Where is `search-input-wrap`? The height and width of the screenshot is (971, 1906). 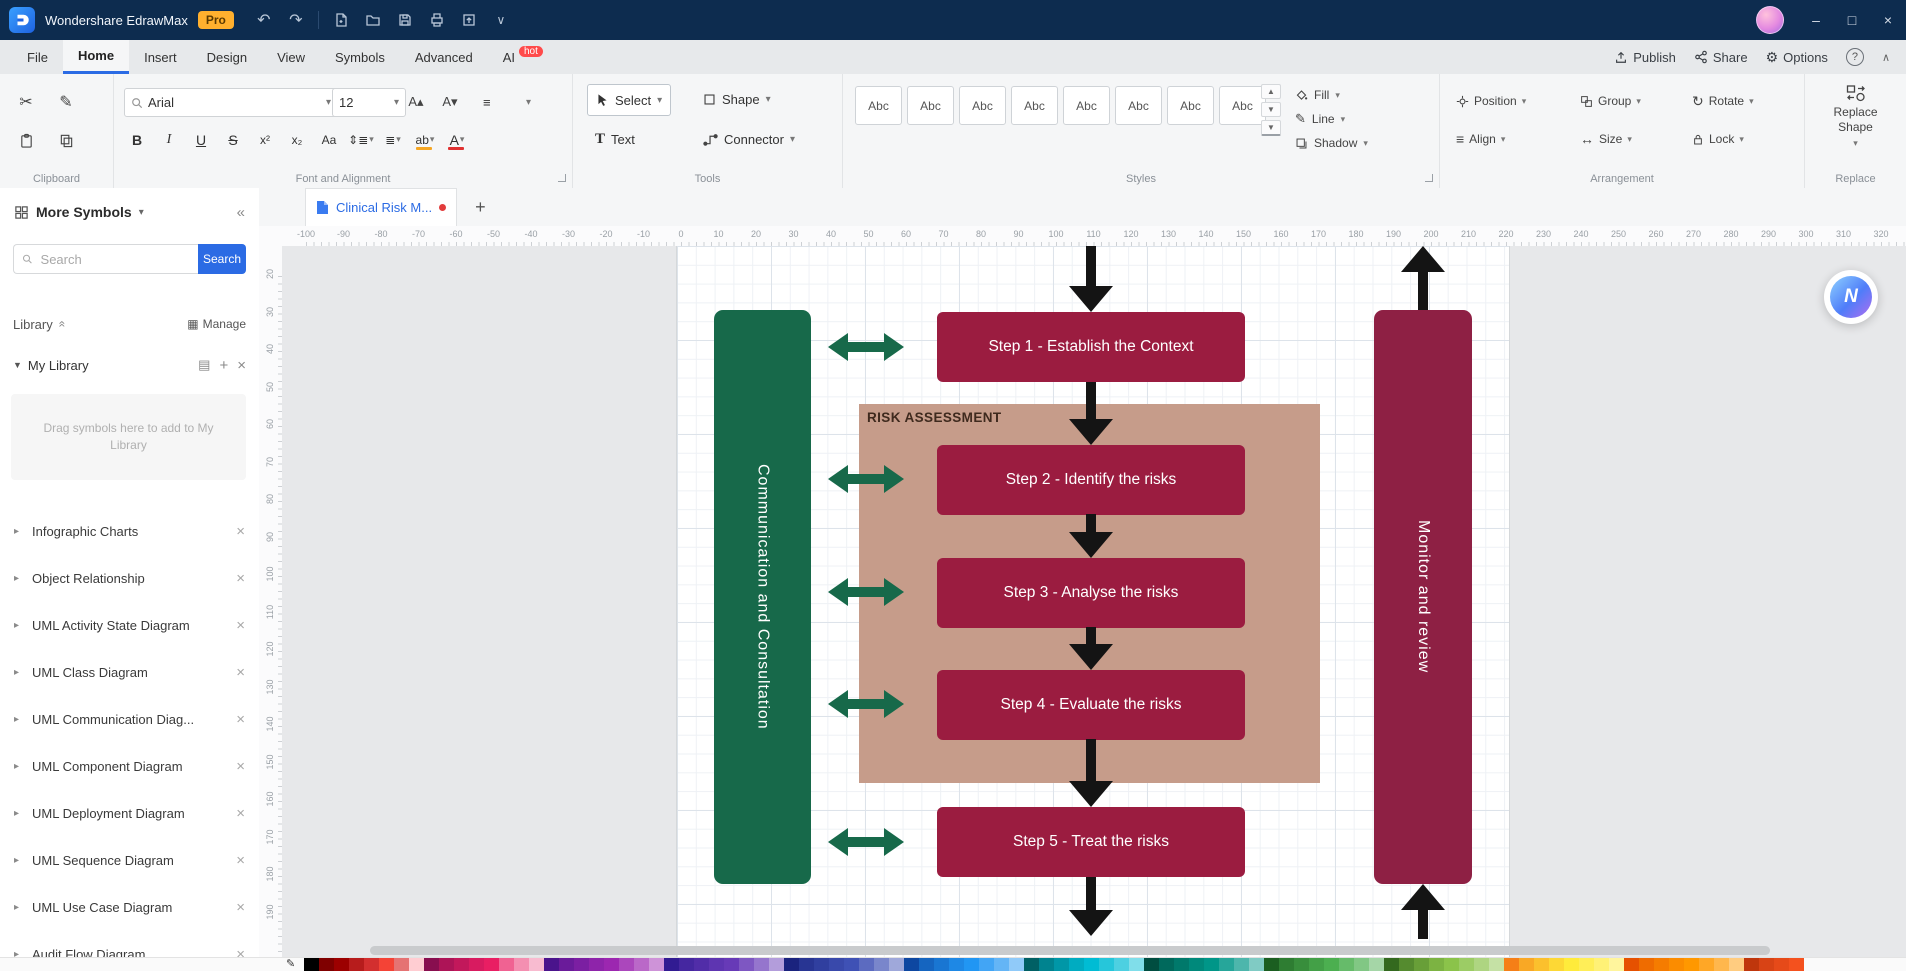
search-input-wrap is located at coordinates (105, 259).